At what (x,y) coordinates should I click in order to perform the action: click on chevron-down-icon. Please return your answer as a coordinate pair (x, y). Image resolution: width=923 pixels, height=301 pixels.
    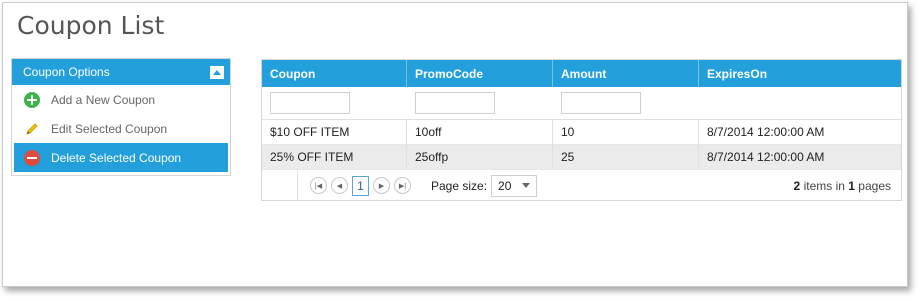
    Looking at the image, I should click on (526, 185).